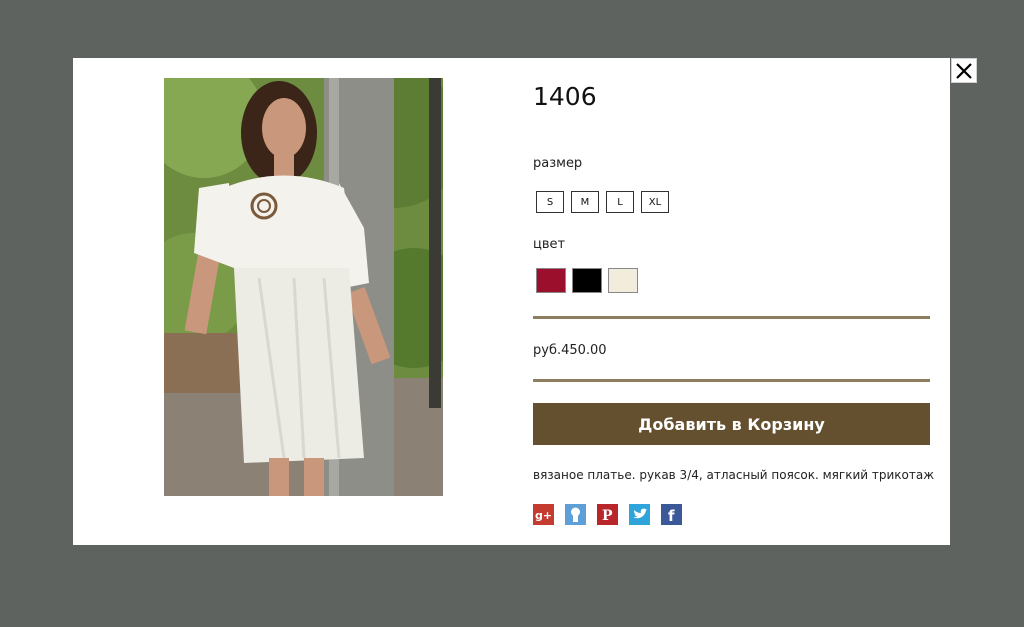  What do you see at coordinates (565, 96) in the screenshot?
I see `product-title: 1406` at bounding box center [565, 96].